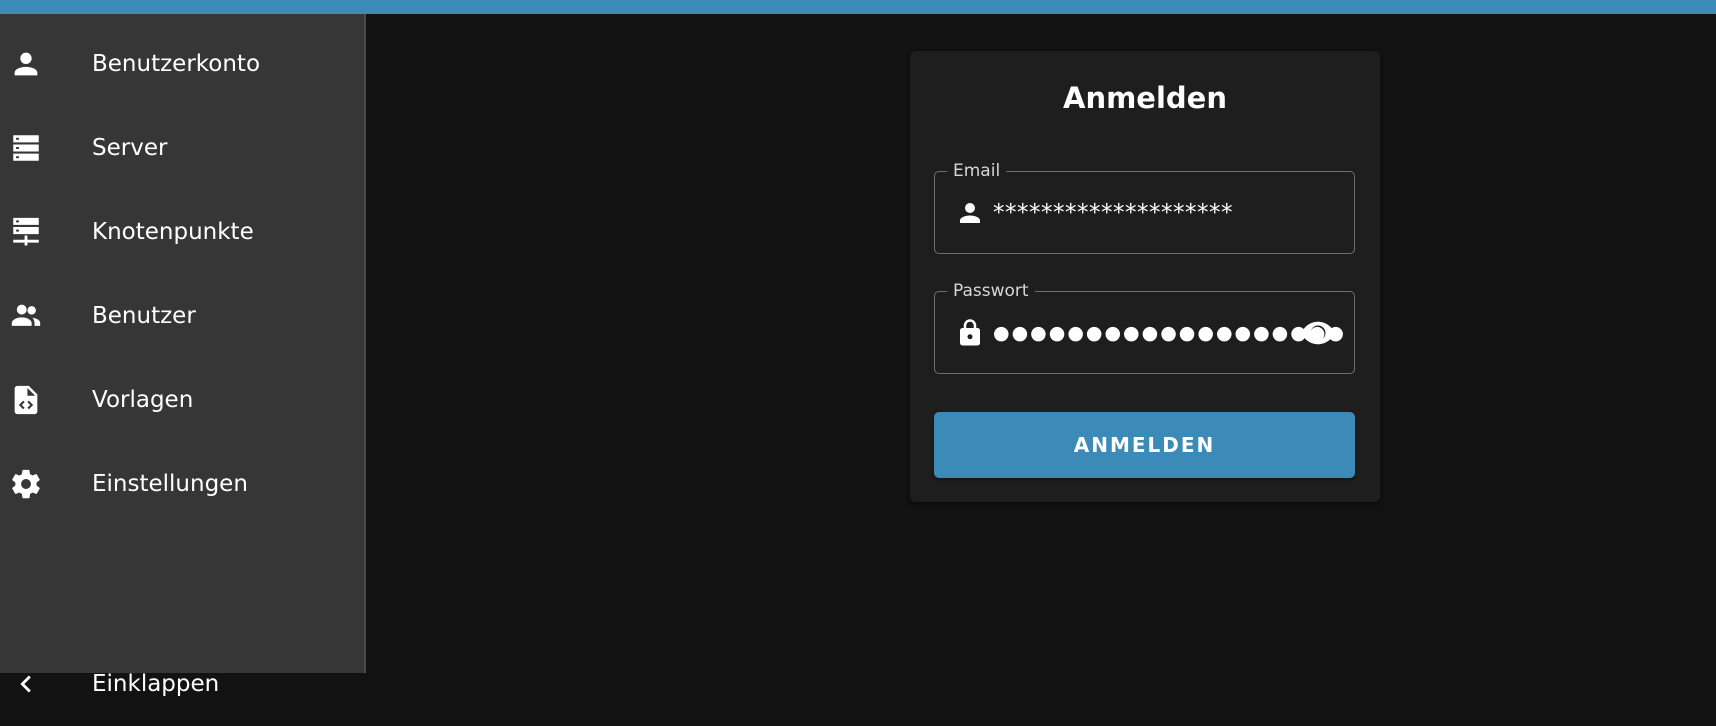 This screenshot has width=1716, height=726. I want to click on sidebar-item-label: Benutzerkonto, so click(176, 64).